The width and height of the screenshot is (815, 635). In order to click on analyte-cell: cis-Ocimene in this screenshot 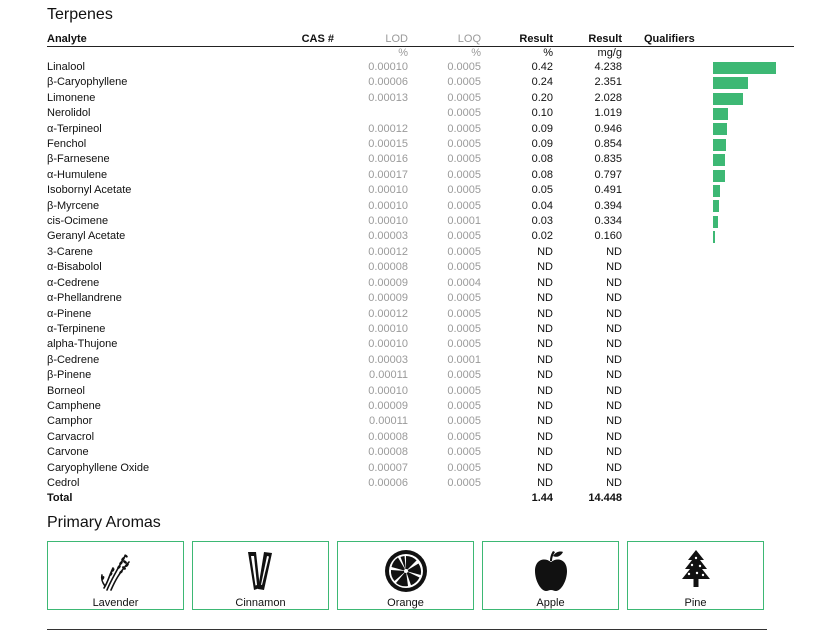, I will do `click(78, 221)`.